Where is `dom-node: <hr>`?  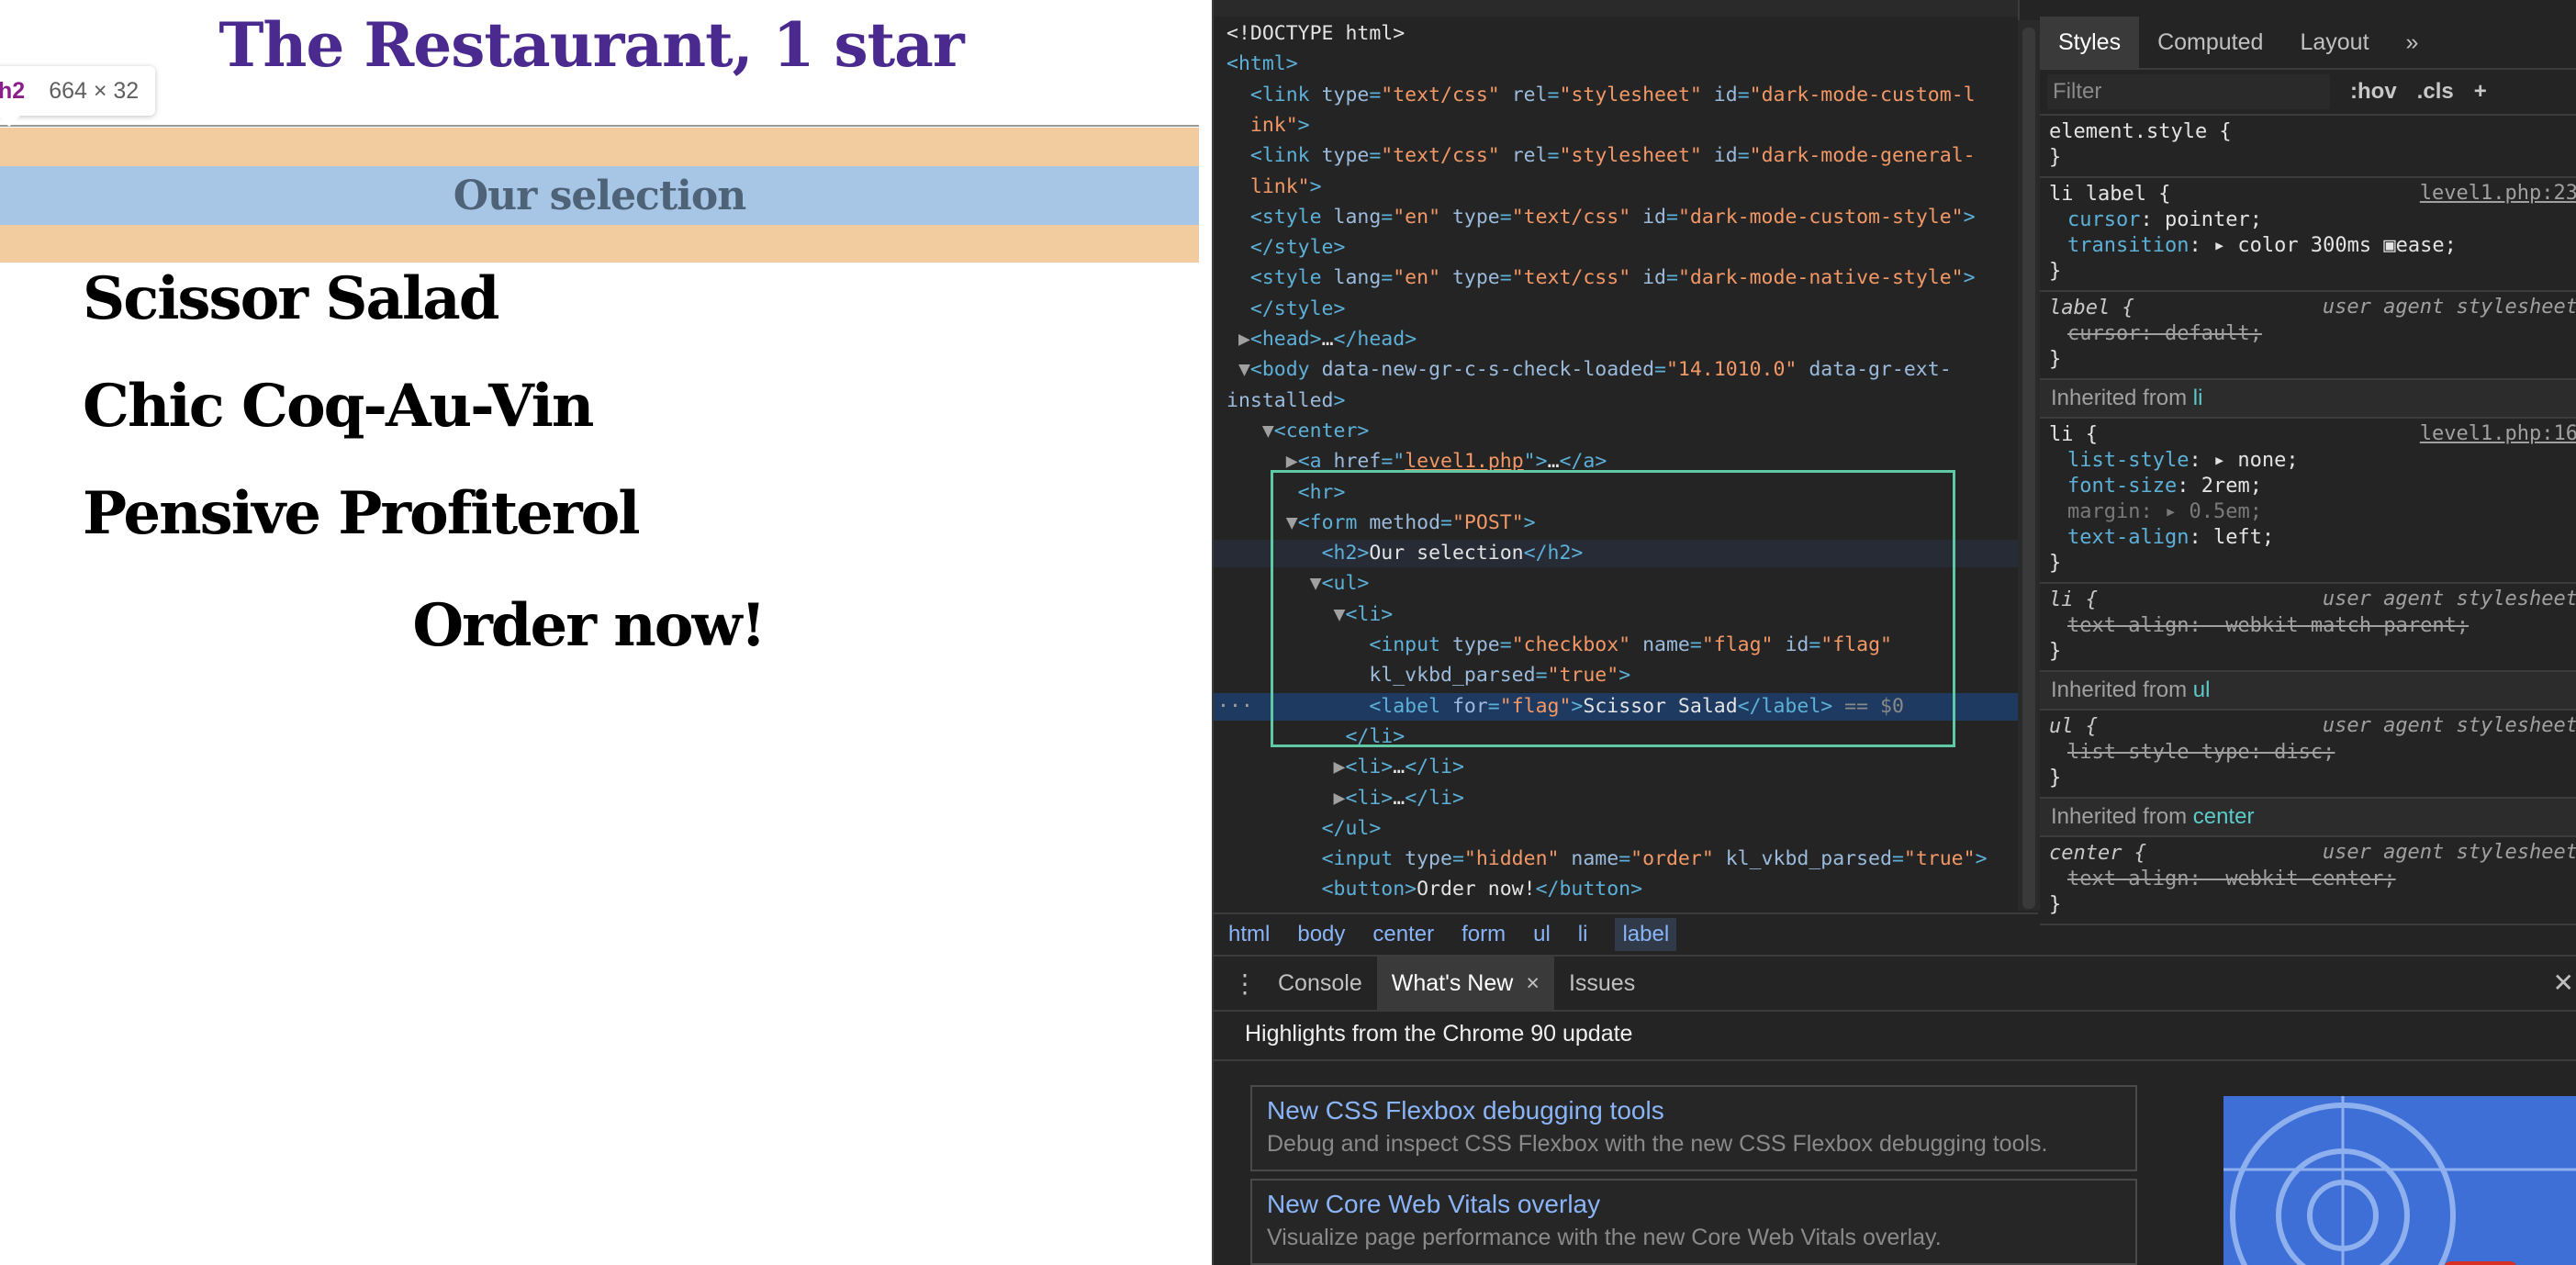 dom-node: <hr> is located at coordinates (1616, 493).